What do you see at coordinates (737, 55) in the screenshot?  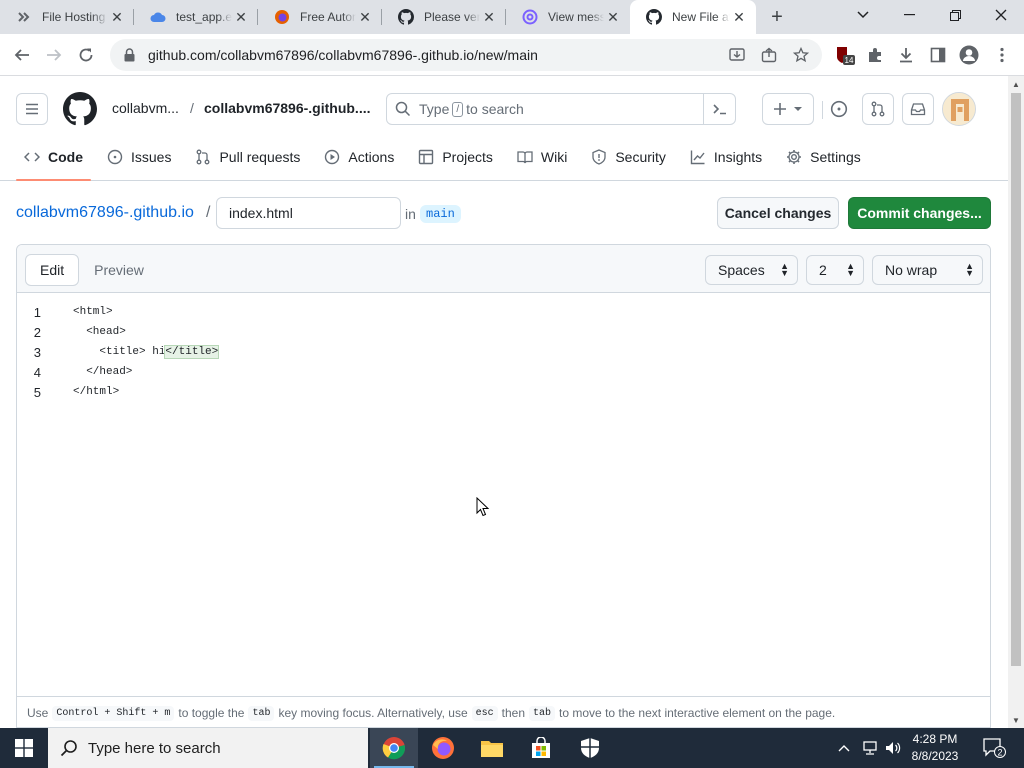 I see `install-app-icon` at bounding box center [737, 55].